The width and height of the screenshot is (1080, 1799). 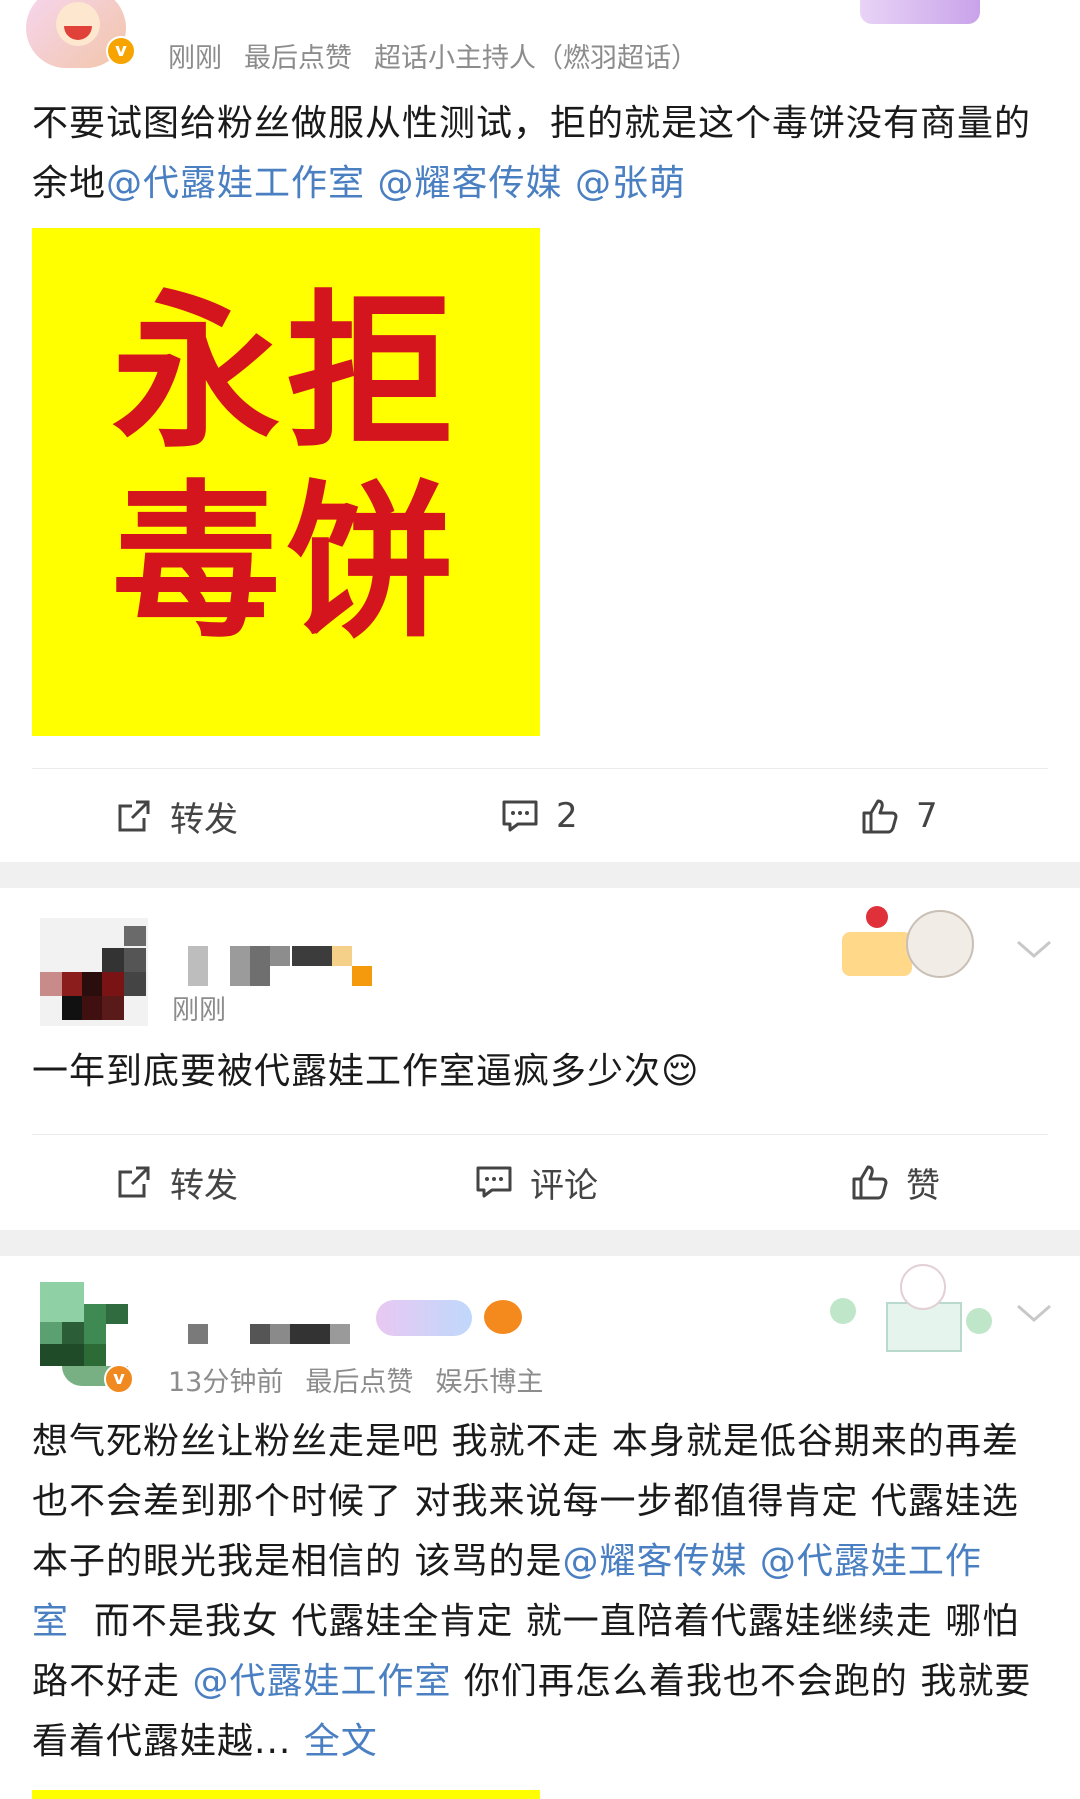 I want to click on comment-label: 评论, so click(x=564, y=1185).